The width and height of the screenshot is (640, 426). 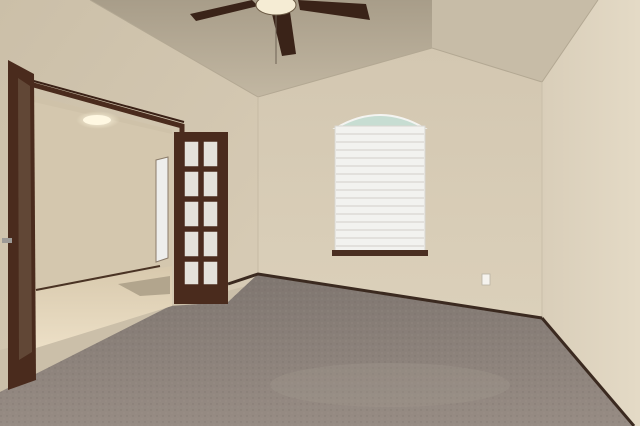 What do you see at coordinates (7, 240) in the screenshot?
I see `door-handle-left` at bounding box center [7, 240].